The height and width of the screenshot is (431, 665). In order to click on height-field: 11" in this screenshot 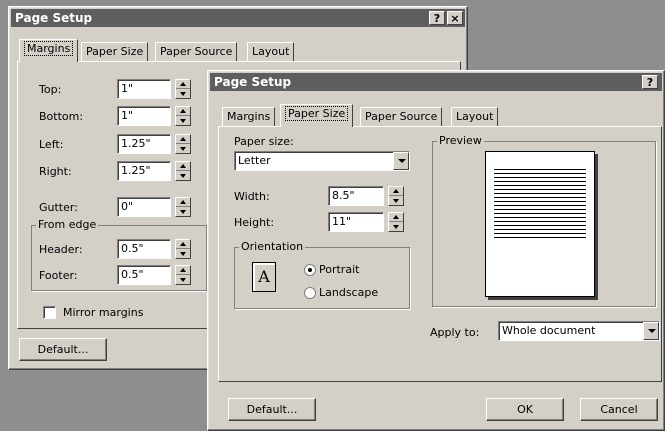, I will do `click(356, 222)`.